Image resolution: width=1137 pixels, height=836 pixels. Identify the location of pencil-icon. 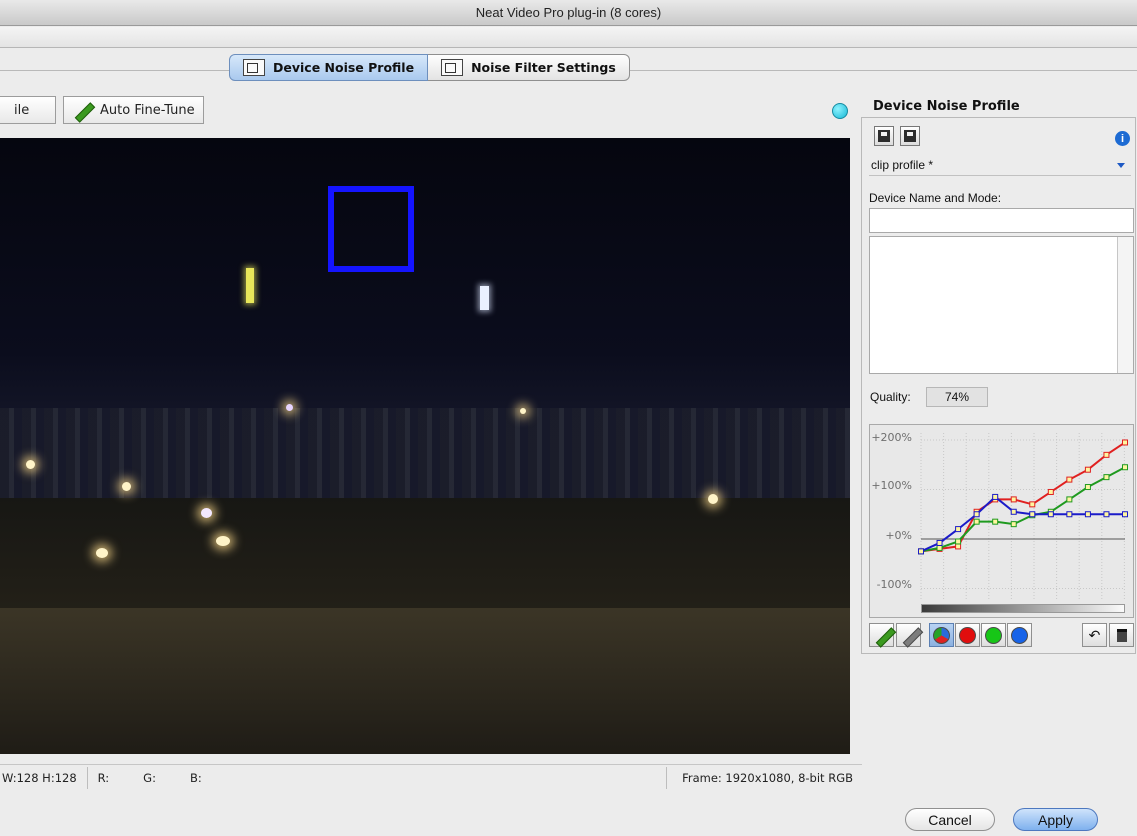
(909, 635).